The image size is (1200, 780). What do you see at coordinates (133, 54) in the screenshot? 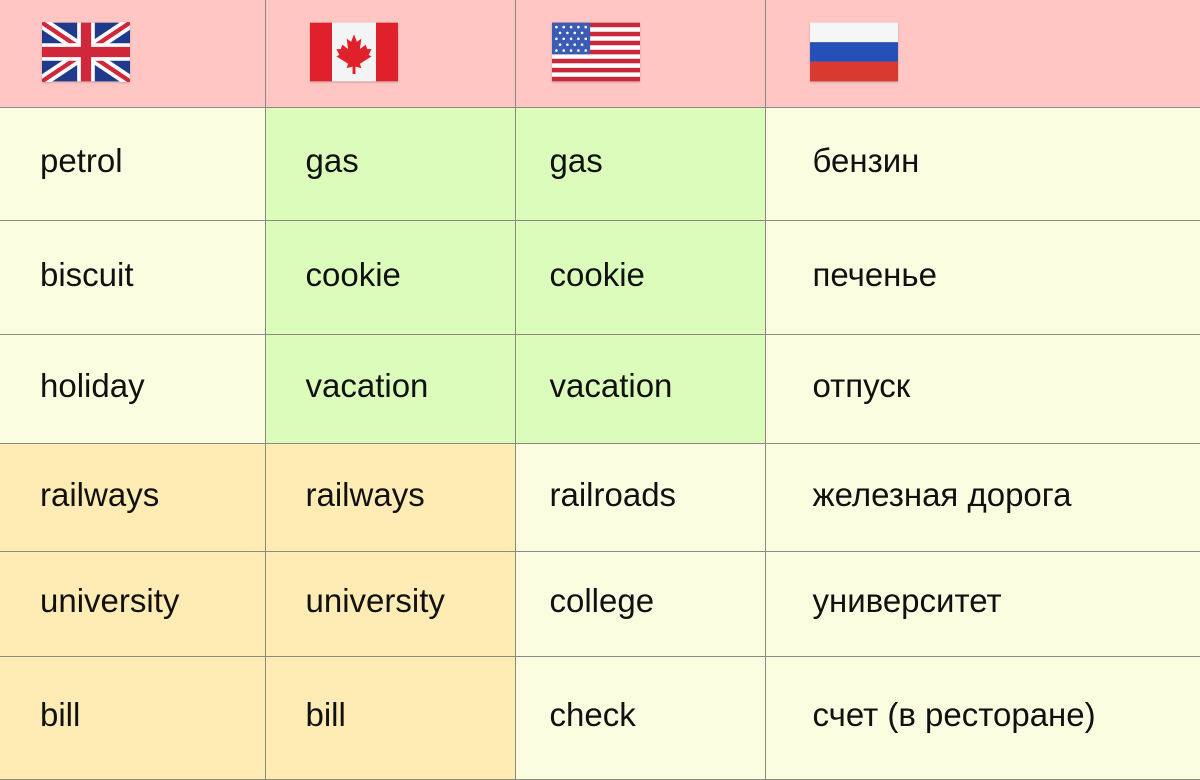
I see `header-cell-uk` at bounding box center [133, 54].